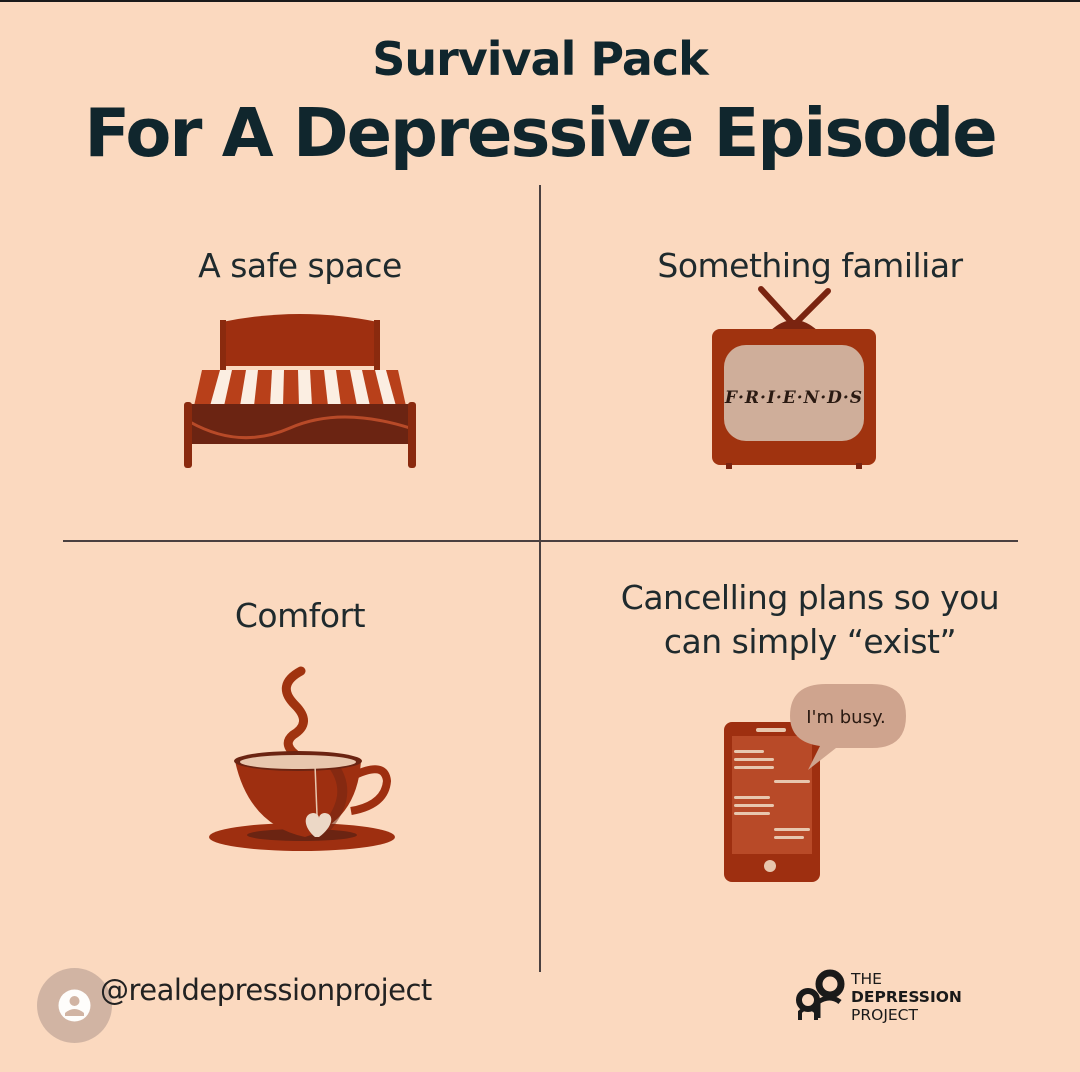 The image size is (1080, 1072). What do you see at coordinates (820, 994) in the screenshot?
I see `depression-project-logo-icon` at bounding box center [820, 994].